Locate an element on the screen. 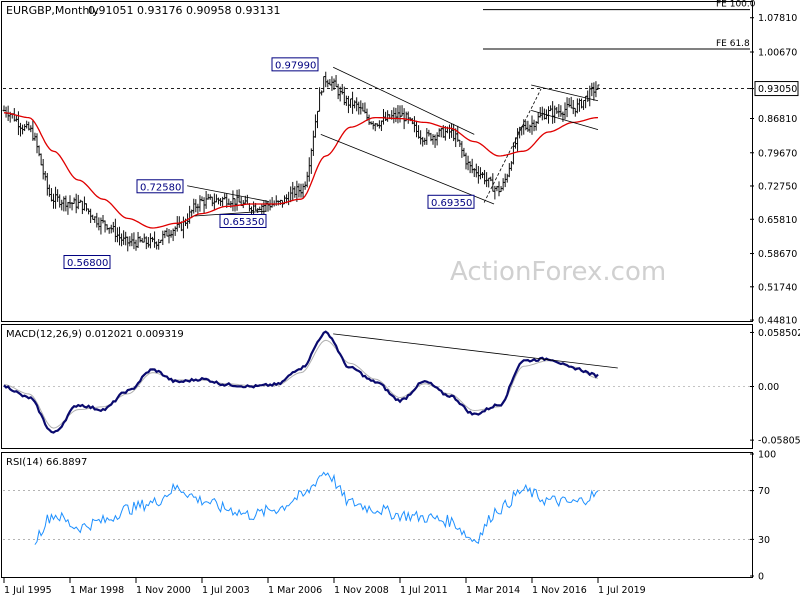 This screenshot has width=800, height=604. rsi-y-tick-label: 70 is located at coordinates (764, 491).